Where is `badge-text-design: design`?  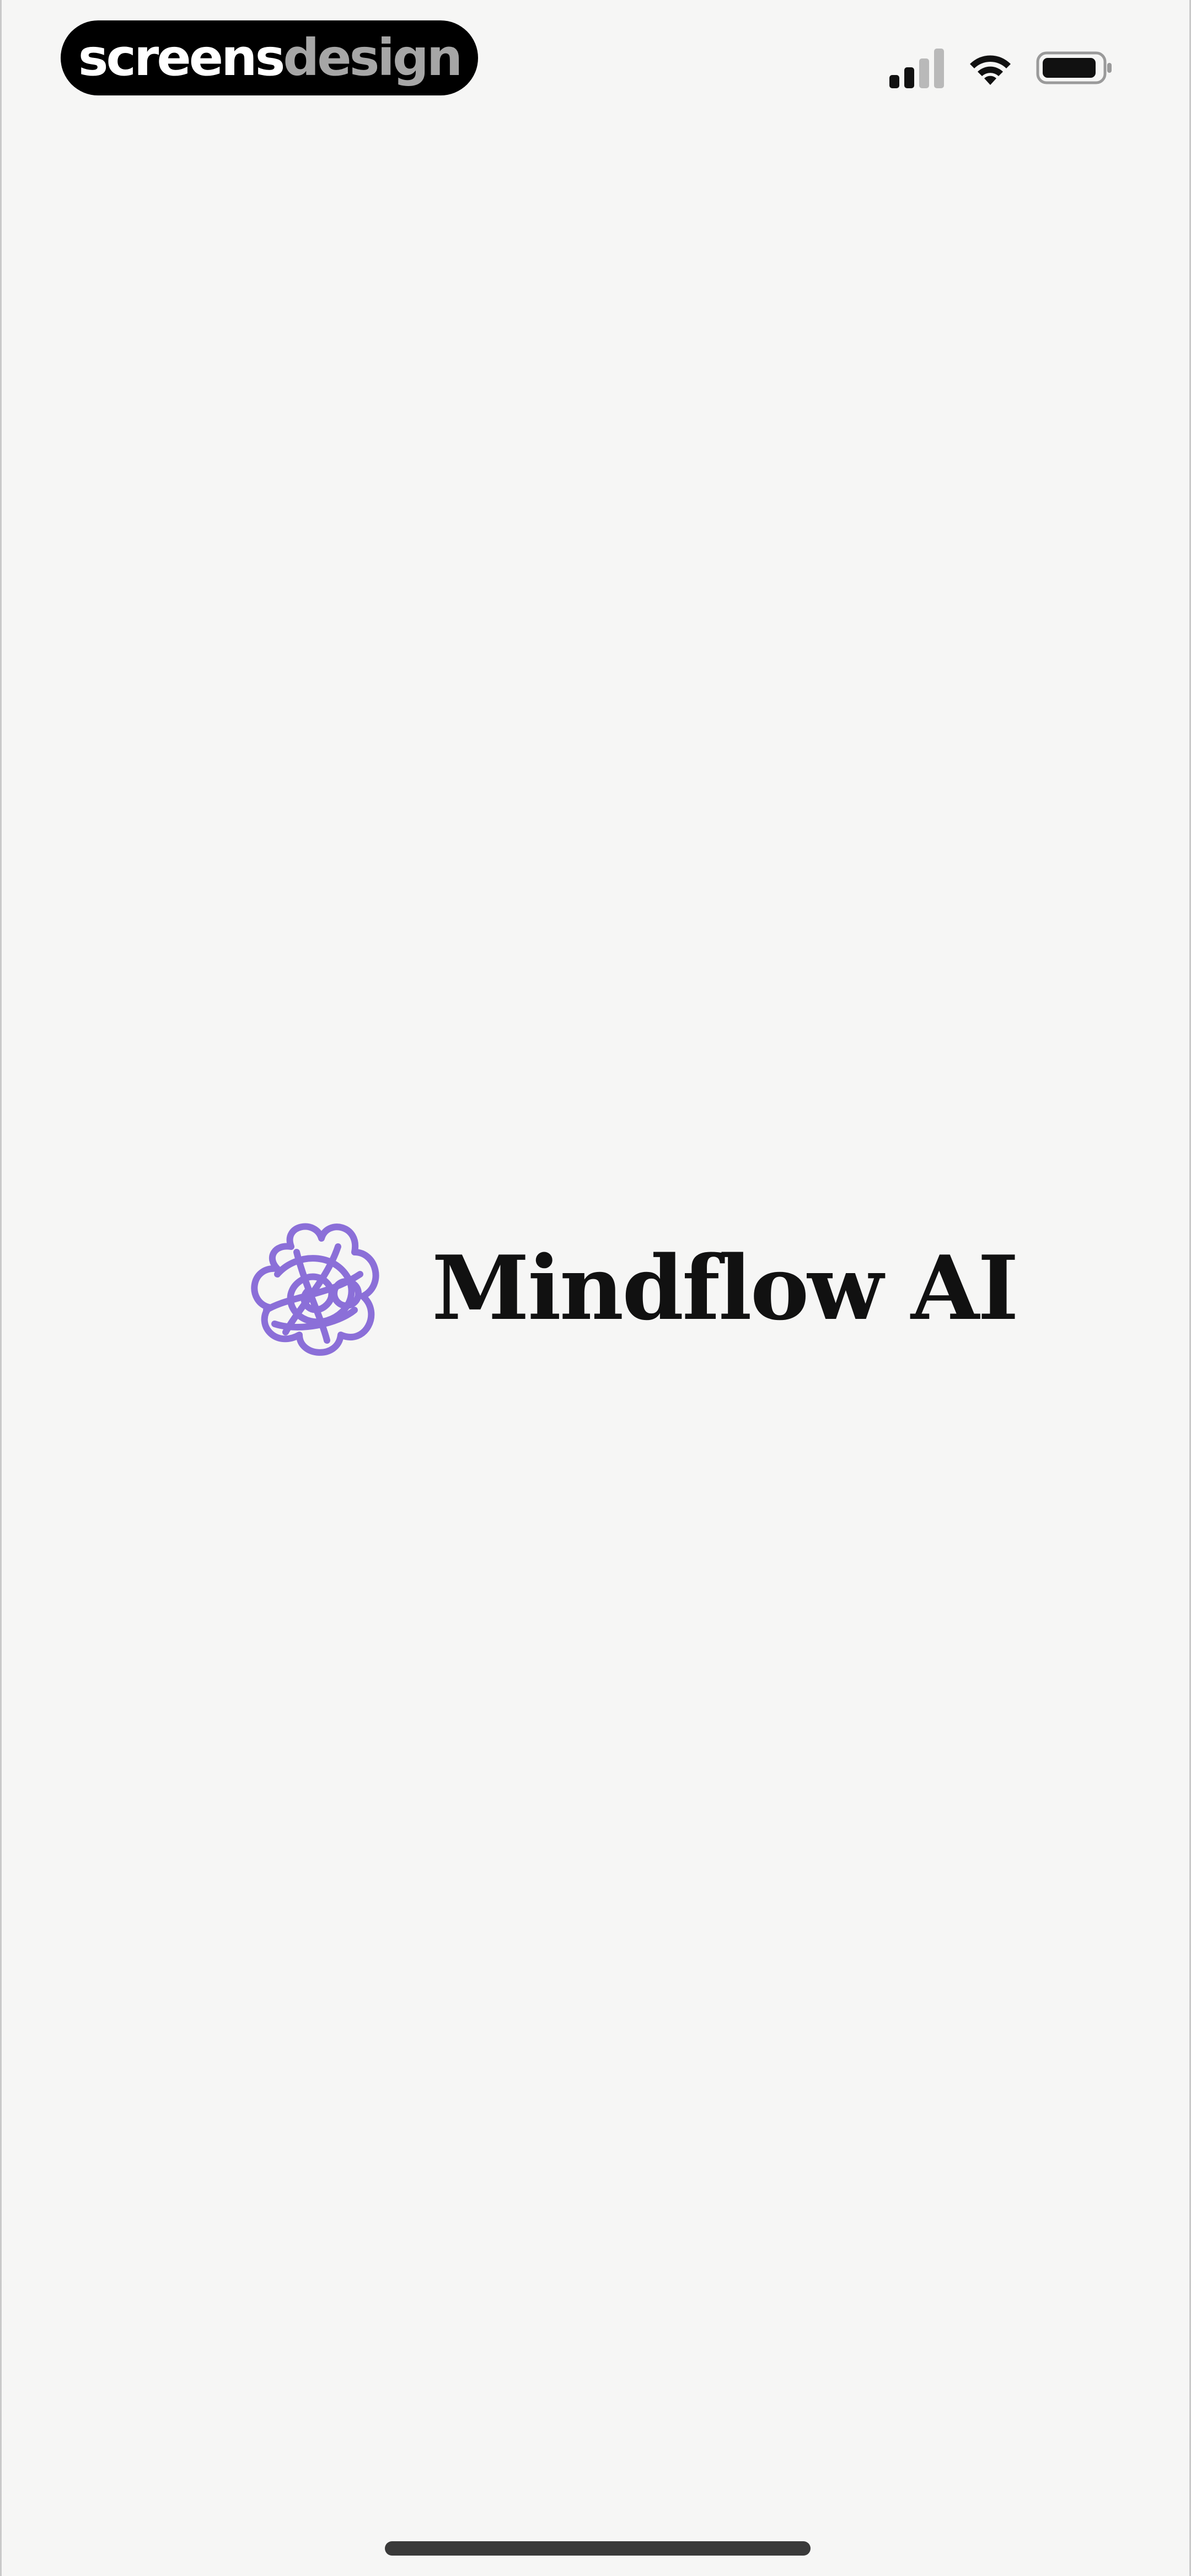
badge-text-design: design is located at coordinates (373, 57).